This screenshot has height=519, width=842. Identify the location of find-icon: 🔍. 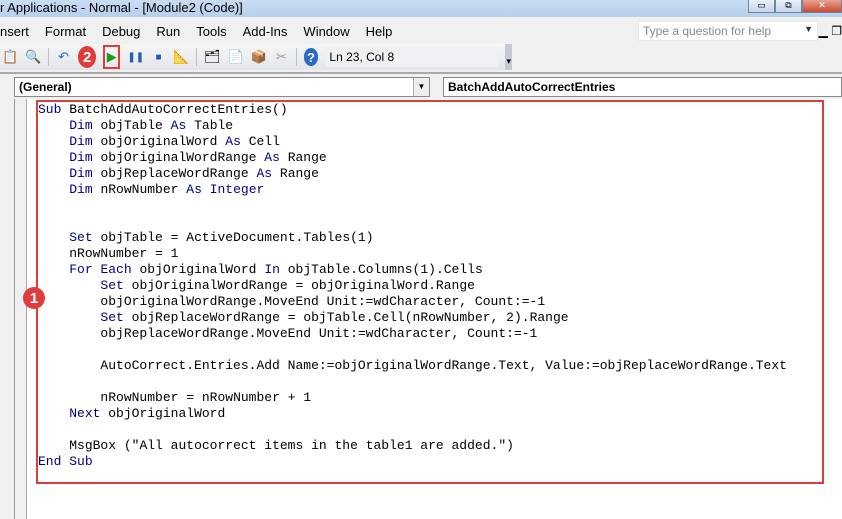
(33, 57).